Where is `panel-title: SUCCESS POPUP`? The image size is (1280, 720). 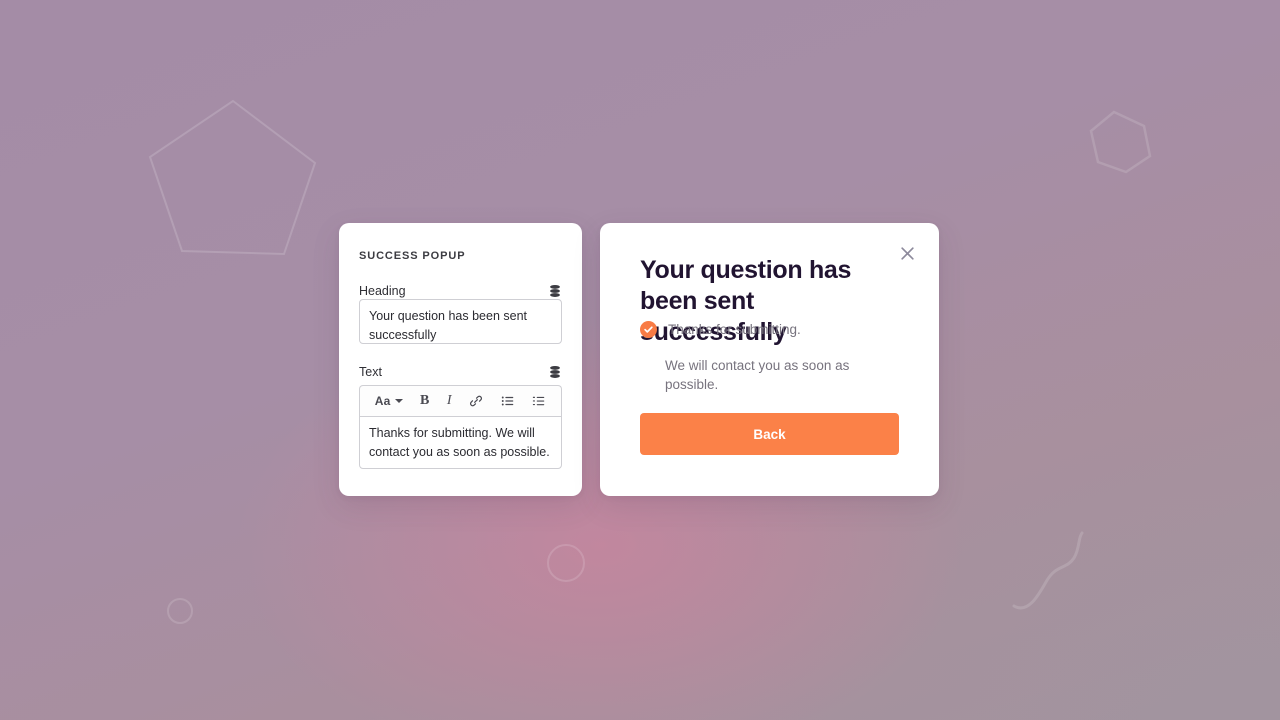
panel-title: SUCCESS POPUP is located at coordinates (412, 256).